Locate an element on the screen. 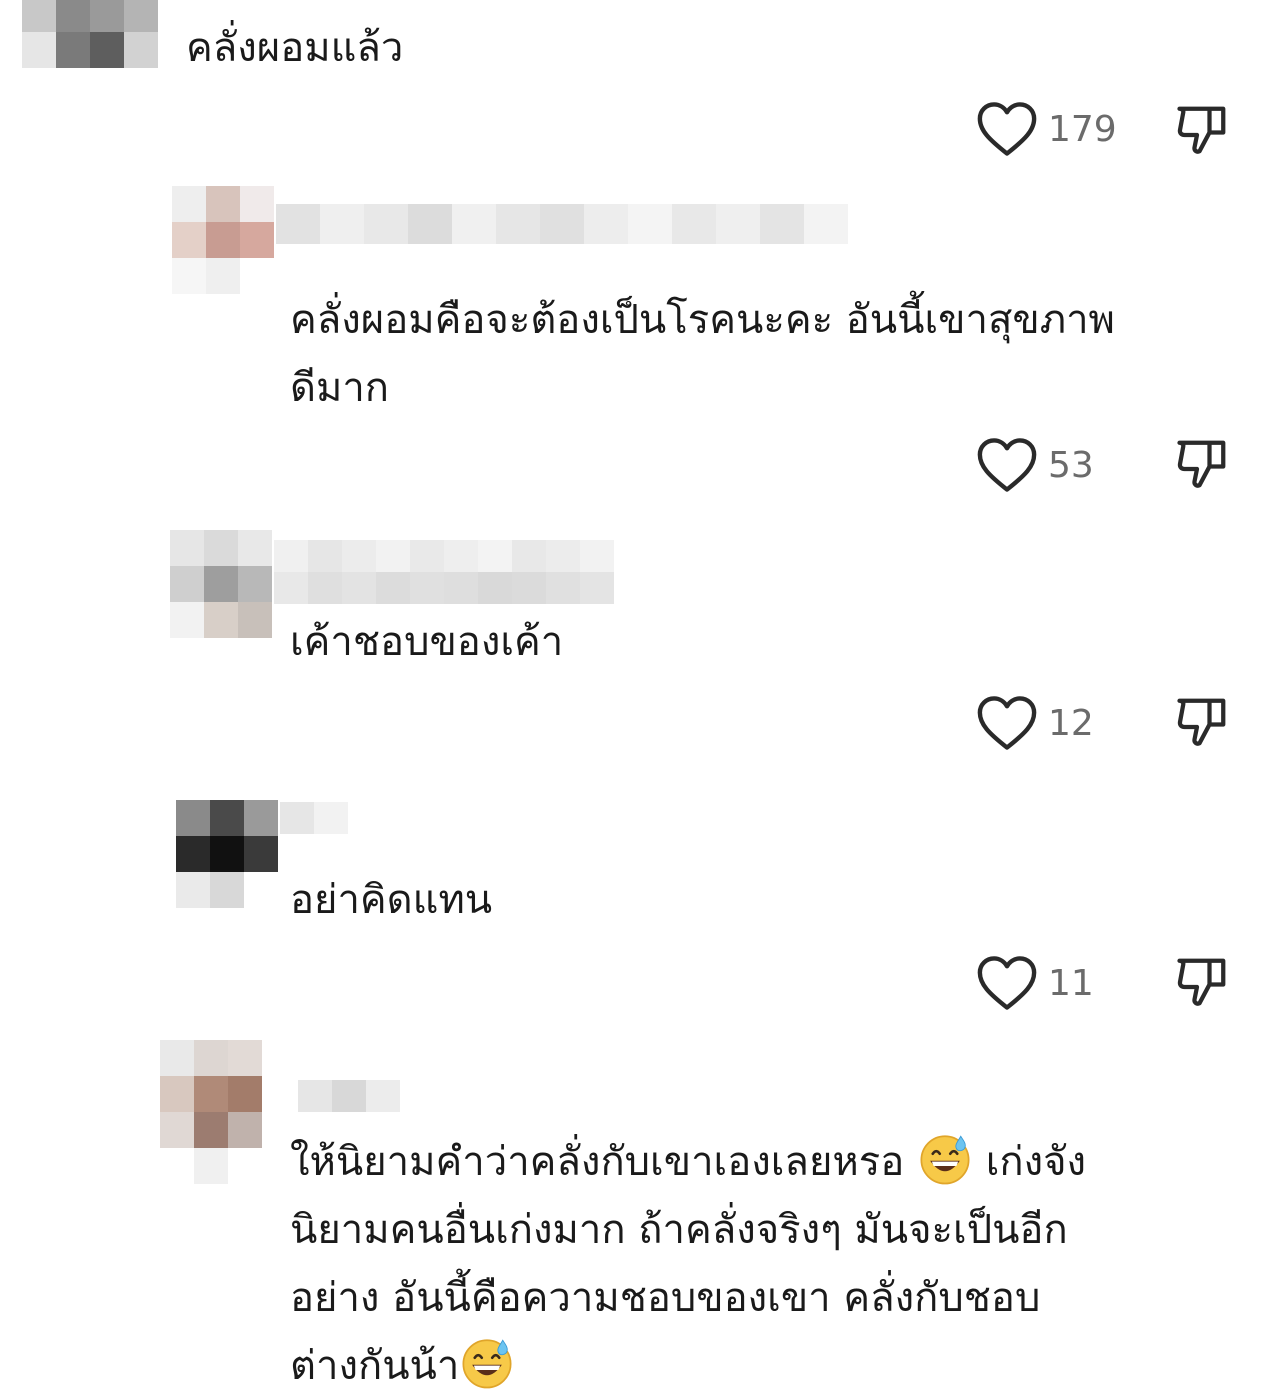  comment-text: เค้าชอบของเค้า is located at coordinates (427, 642).